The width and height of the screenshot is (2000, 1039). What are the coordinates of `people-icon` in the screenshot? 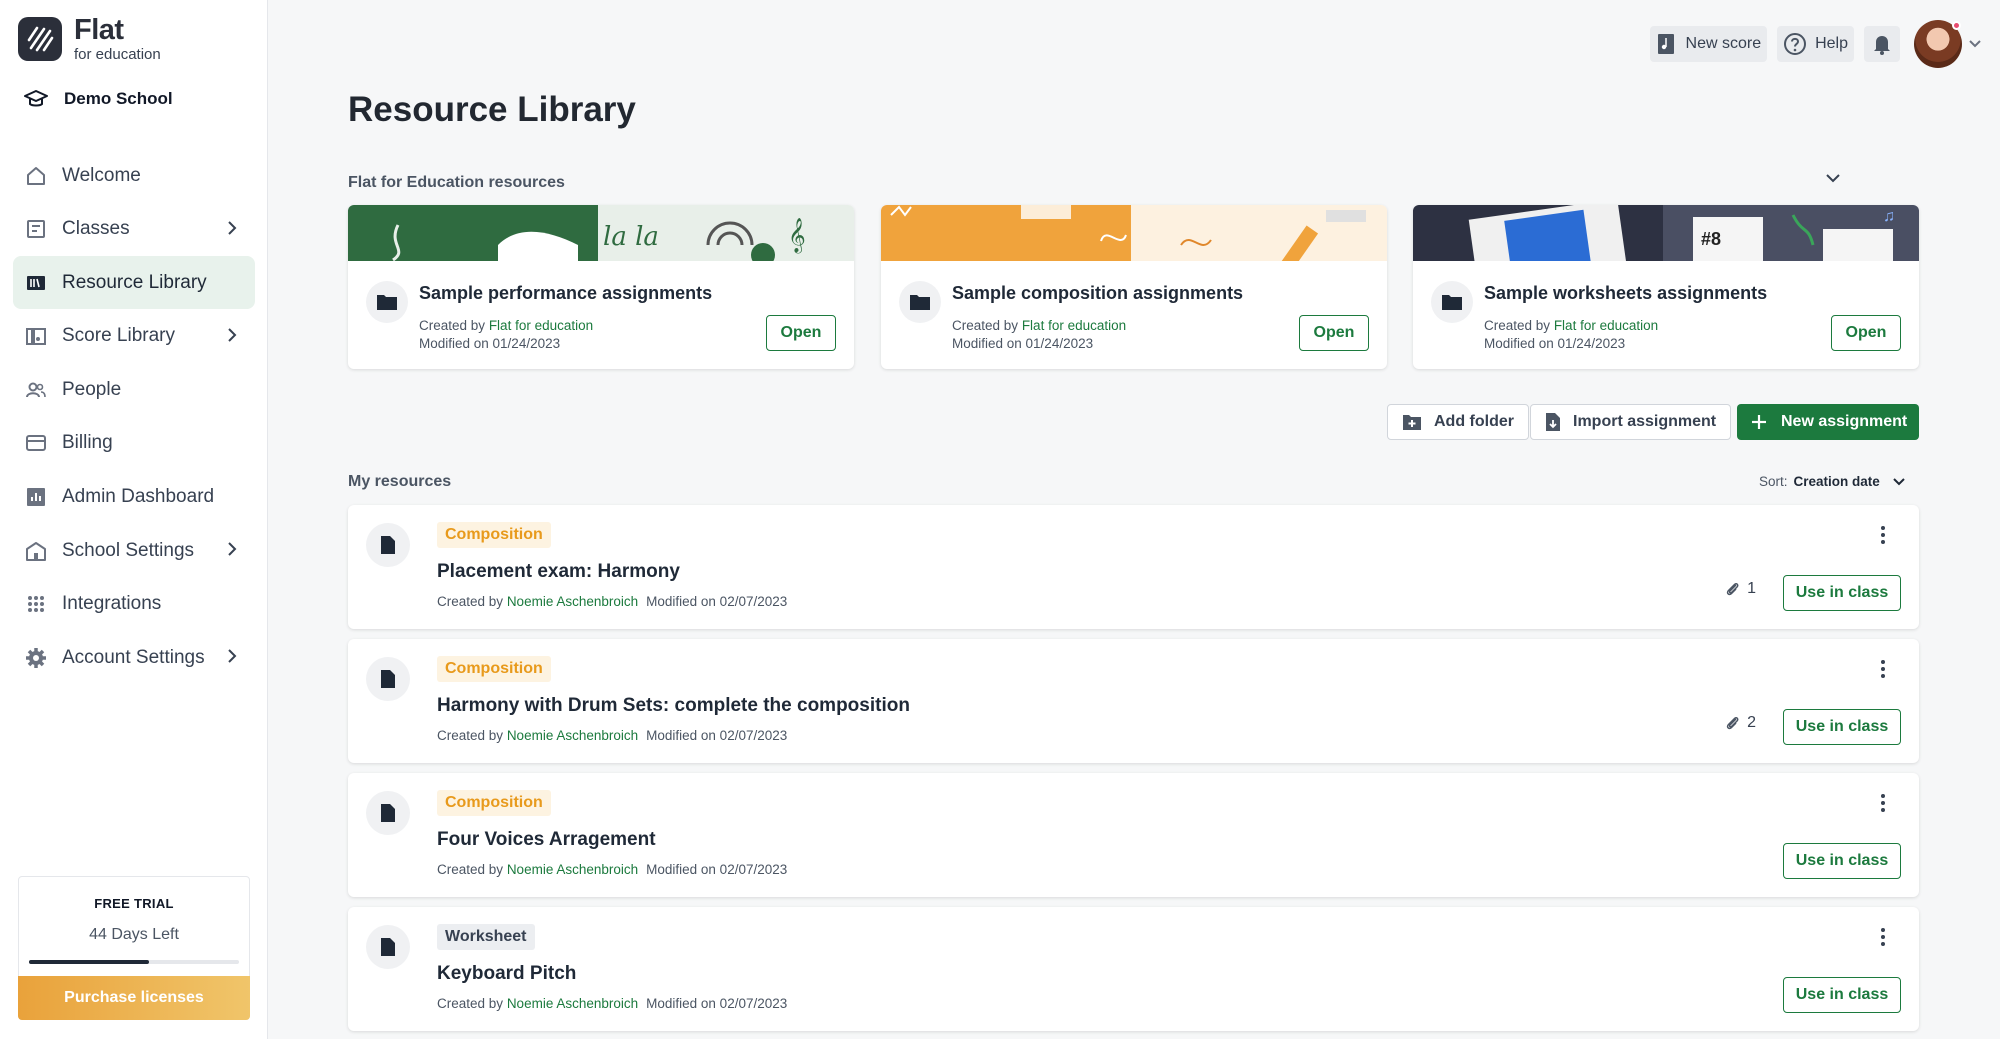 It's located at (36, 390).